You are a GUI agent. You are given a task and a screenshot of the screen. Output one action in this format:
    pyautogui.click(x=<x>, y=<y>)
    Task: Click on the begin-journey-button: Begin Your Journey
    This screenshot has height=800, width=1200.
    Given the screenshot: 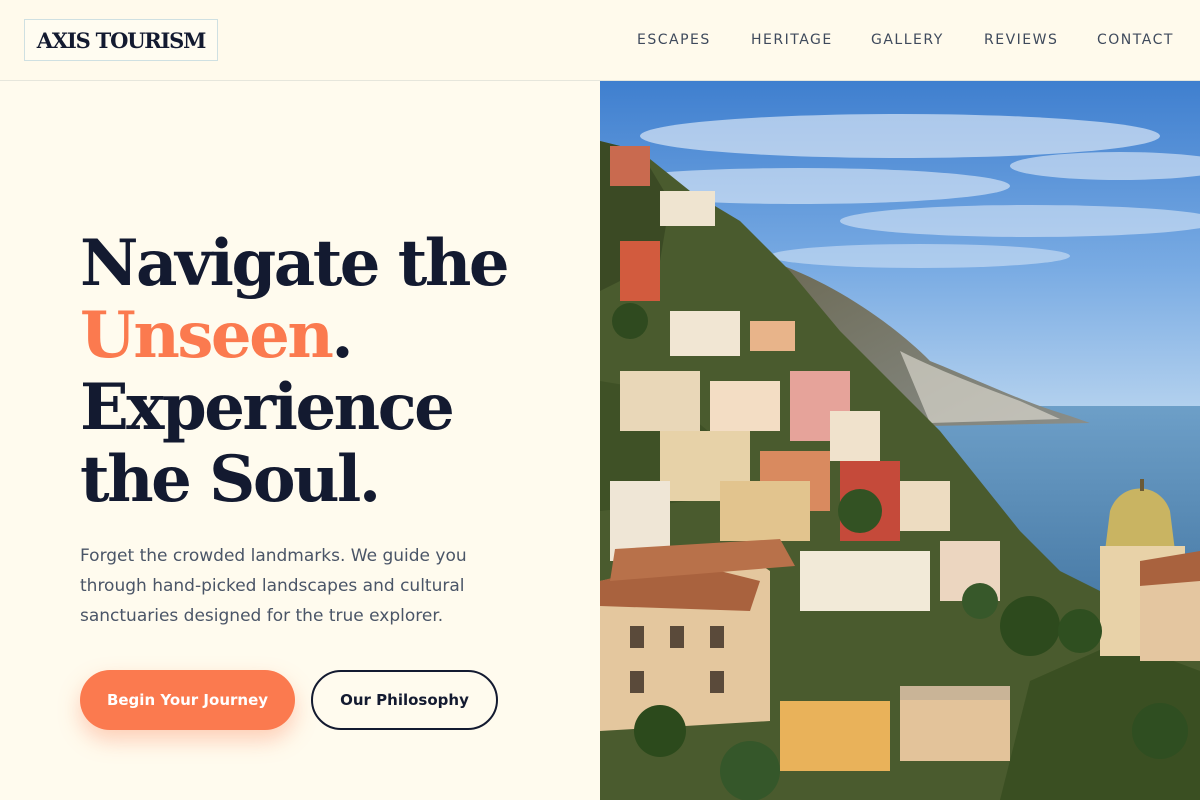 What is the action you would take?
    pyautogui.click(x=187, y=700)
    